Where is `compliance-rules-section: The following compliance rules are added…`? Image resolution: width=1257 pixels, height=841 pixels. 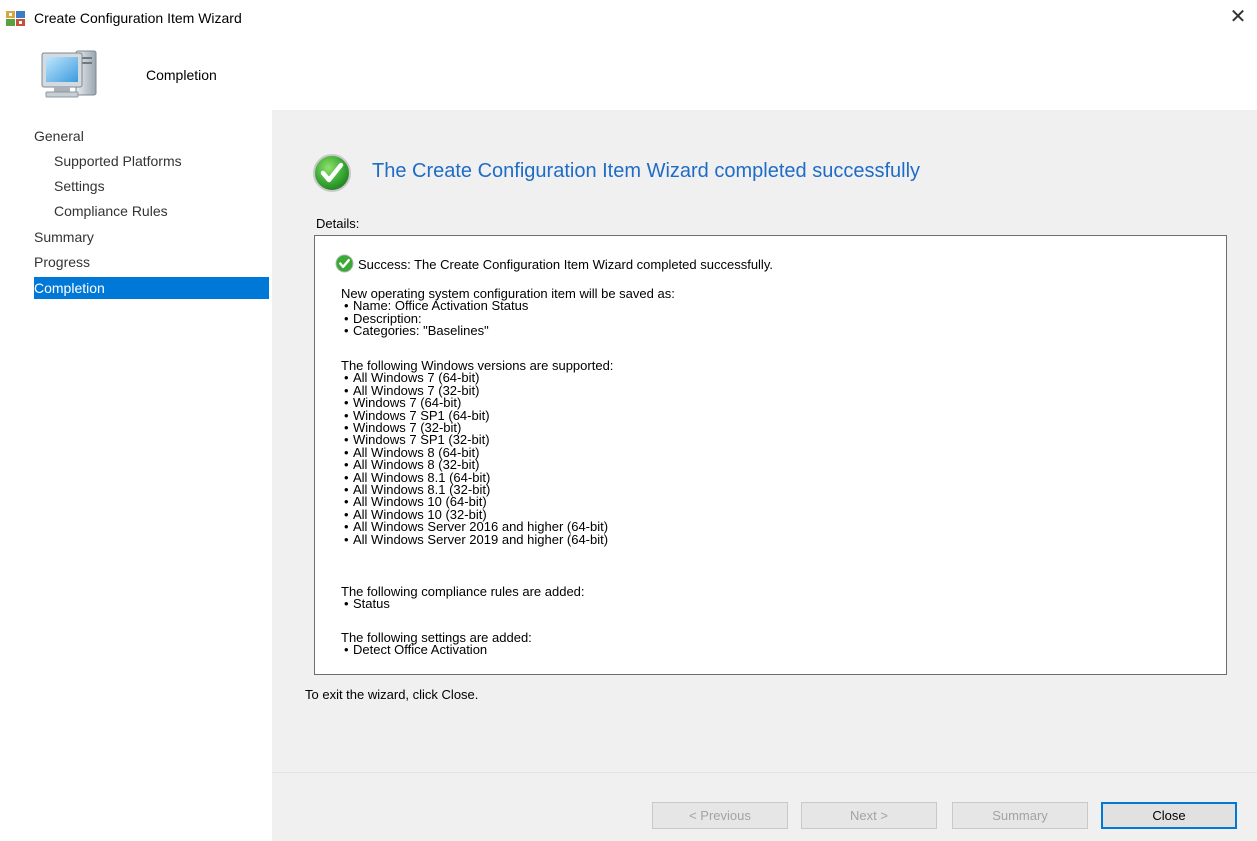
compliance-rules-section: The following compliance rules are added… is located at coordinates (463, 598).